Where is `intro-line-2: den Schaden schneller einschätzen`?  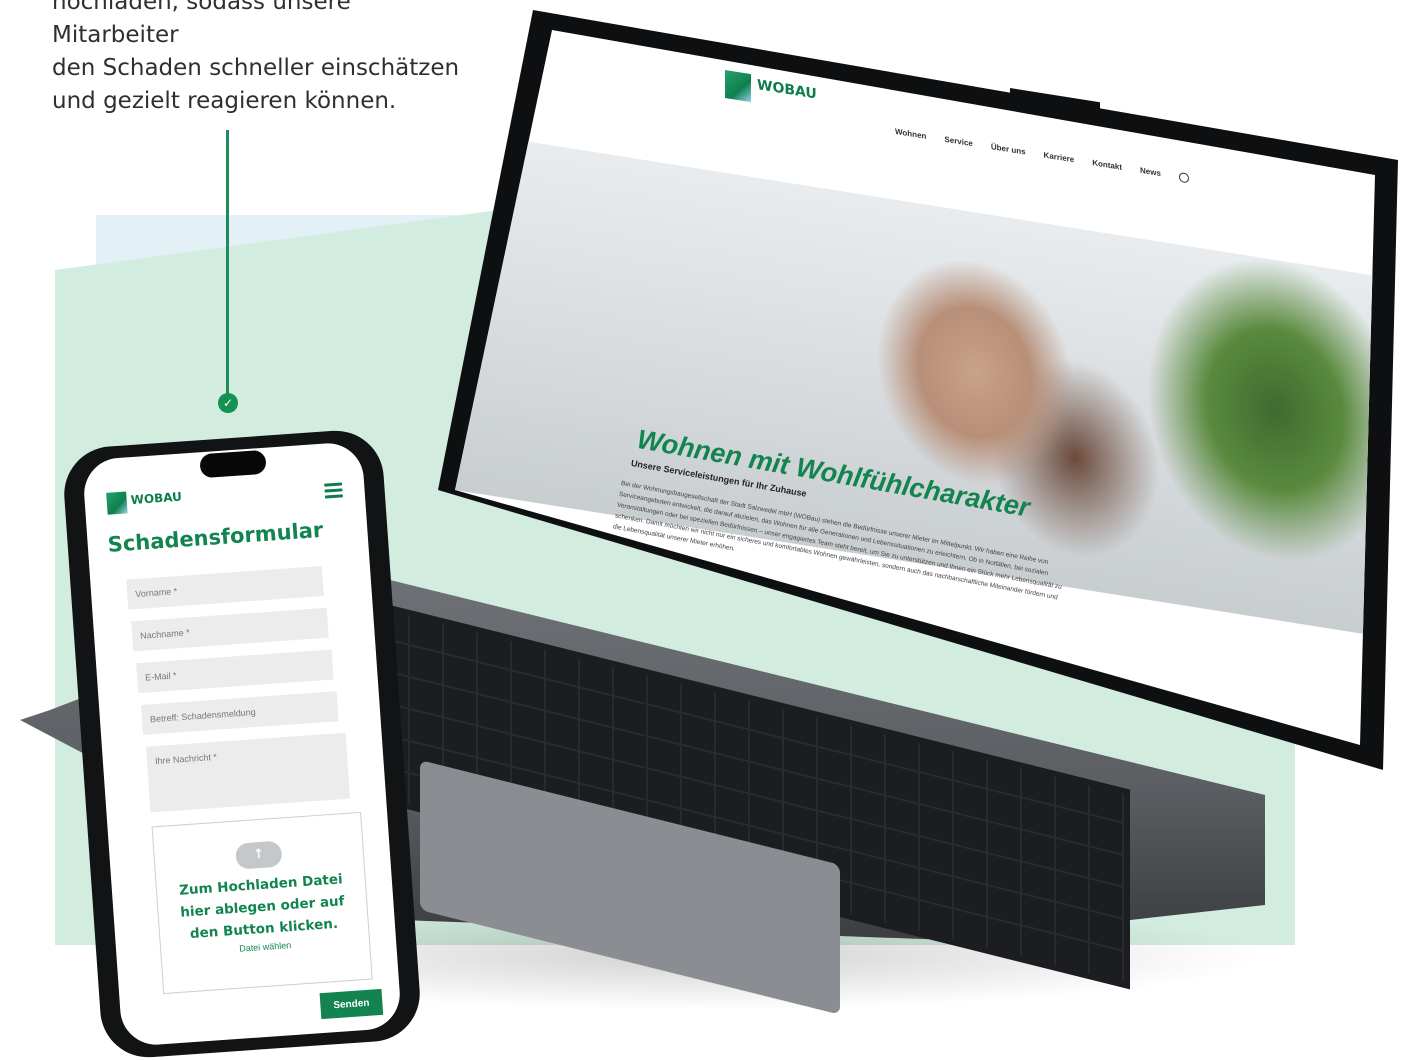 intro-line-2: den Schaden schneller einschätzen is located at coordinates (256, 68).